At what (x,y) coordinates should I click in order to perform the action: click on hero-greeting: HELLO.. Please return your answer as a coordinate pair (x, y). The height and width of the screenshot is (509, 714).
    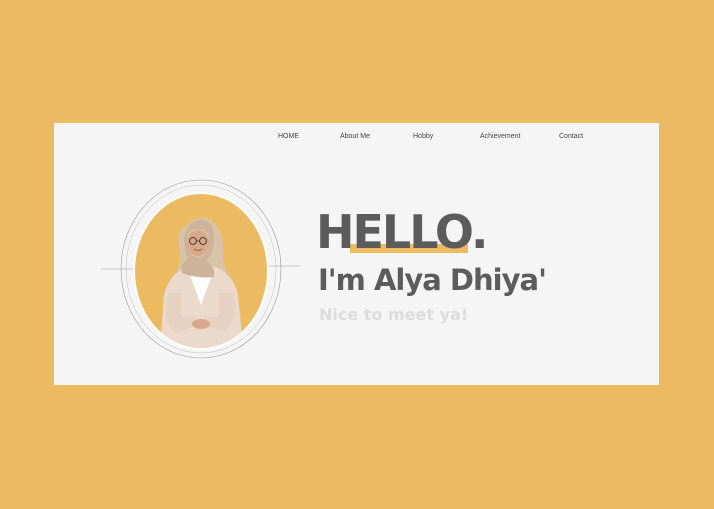
    Looking at the image, I should click on (402, 232).